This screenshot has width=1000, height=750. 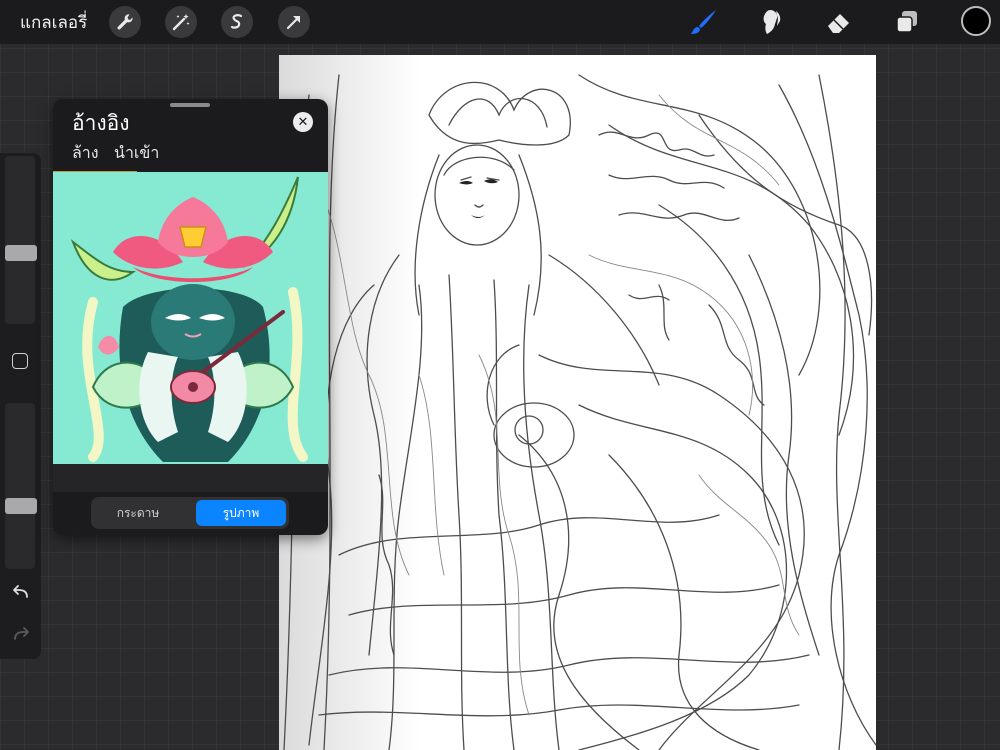 I want to click on brush-icon, so click(x=704, y=22).